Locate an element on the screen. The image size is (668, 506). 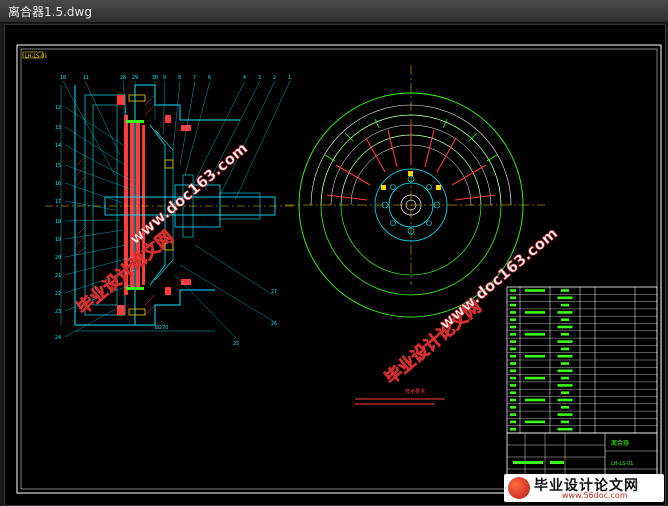
part-number-label: 6 is located at coordinates (209, 78).